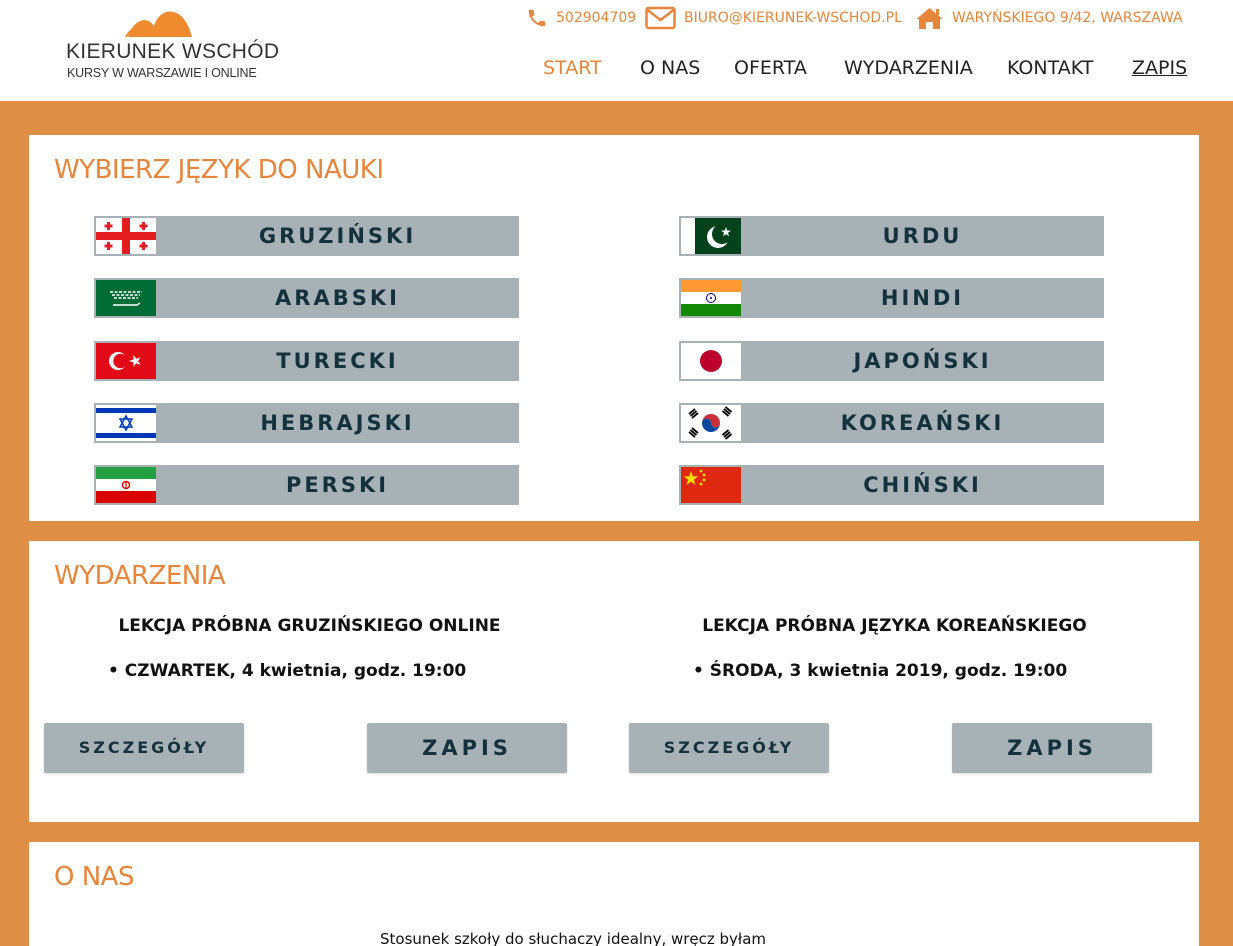 The height and width of the screenshot is (946, 1233). What do you see at coordinates (295, 671) in the screenshot?
I see `event-date-text: CZWARTEK, 4 kwietnia, godz. 19:00` at bounding box center [295, 671].